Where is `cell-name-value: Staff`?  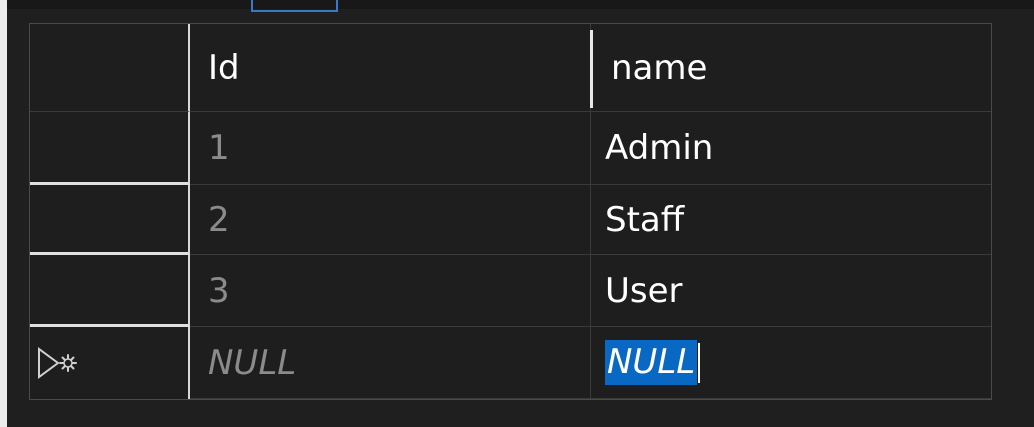
cell-name-value: Staff is located at coordinates (645, 219).